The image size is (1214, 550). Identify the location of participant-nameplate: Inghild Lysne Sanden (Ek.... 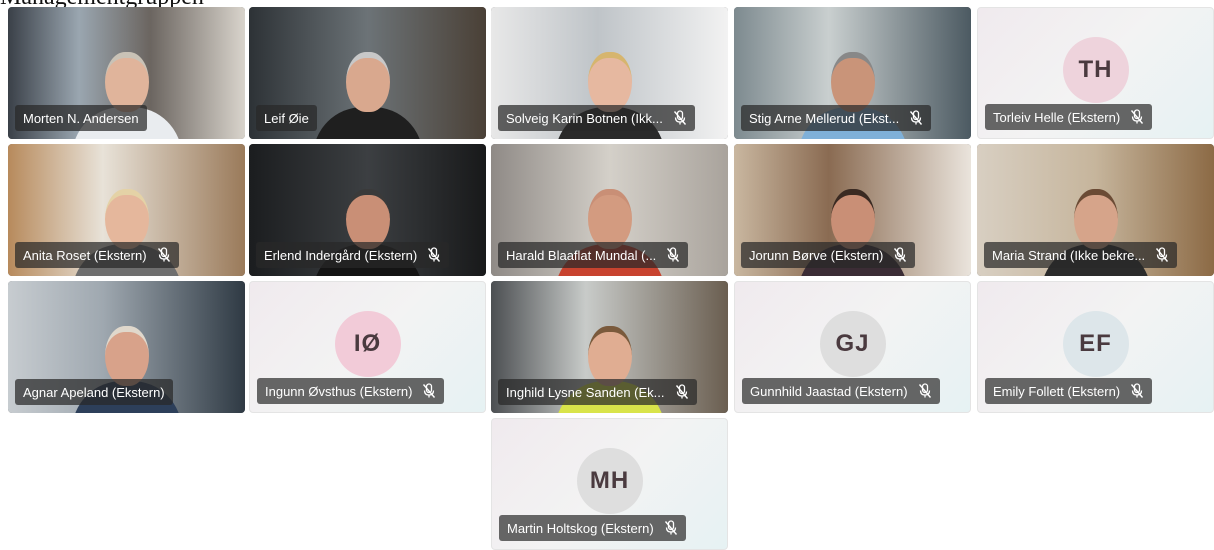
(597, 392).